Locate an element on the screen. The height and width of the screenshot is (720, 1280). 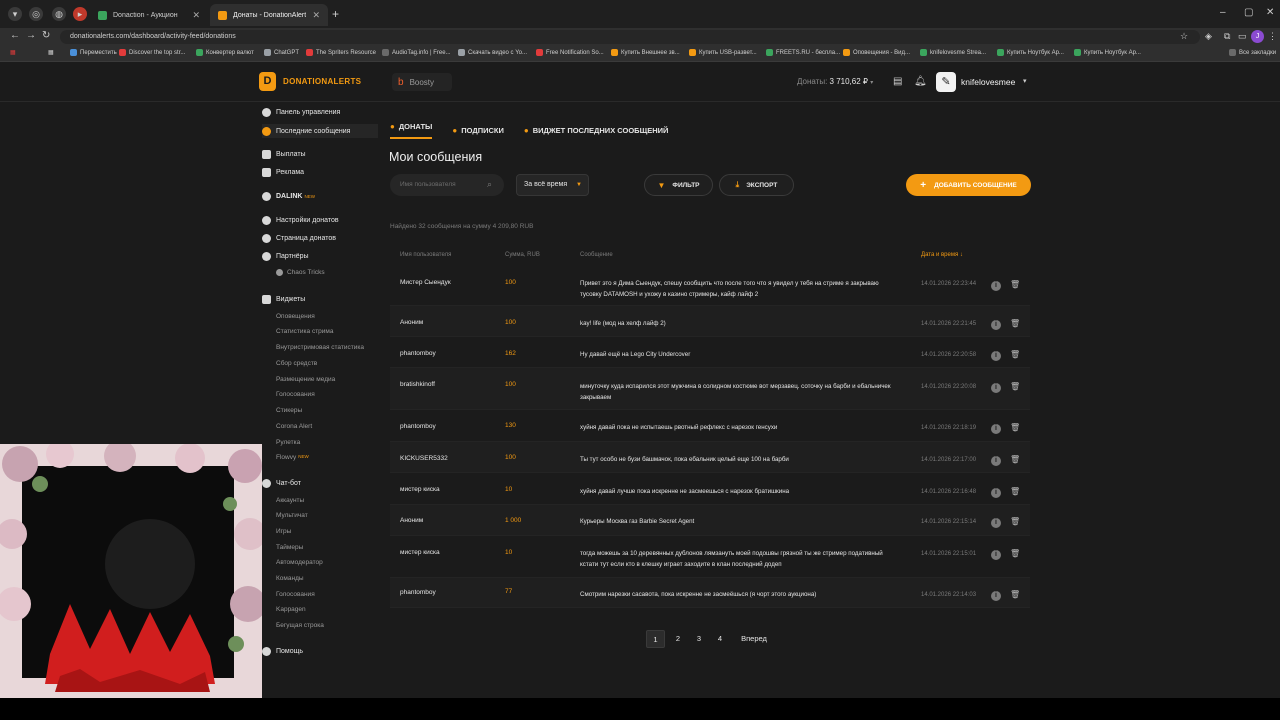
close-icon: ✕ is located at coordinates (316, 15).